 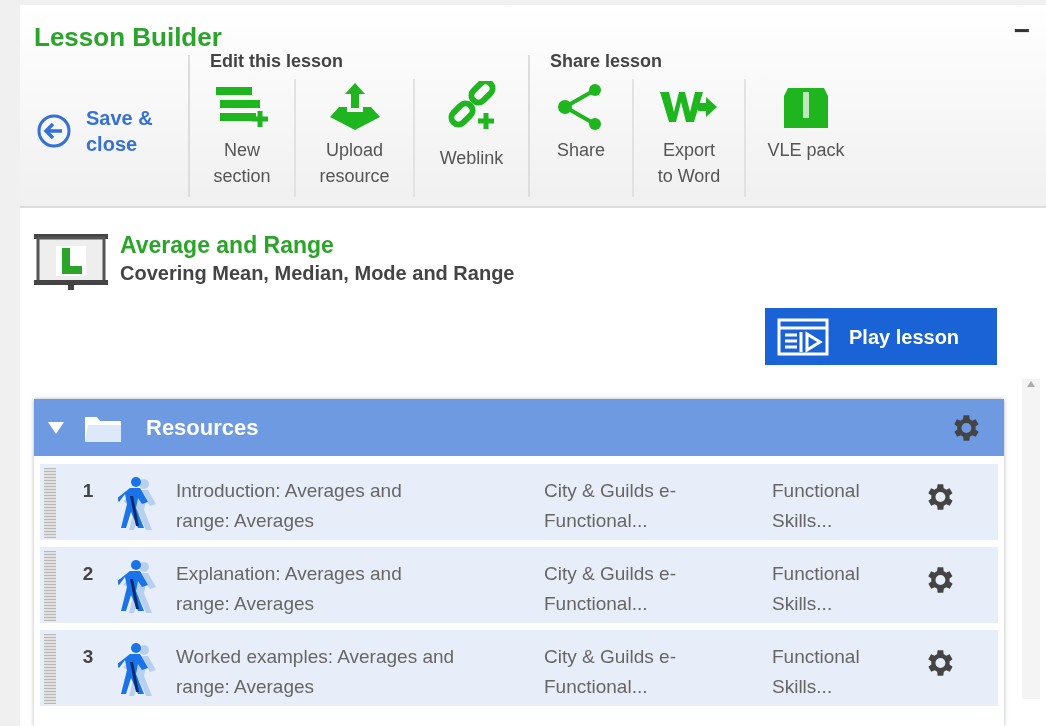 What do you see at coordinates (355, 138) in the screenshot?
I see `toolbar-button: Upload resource` at bounding box center [355, 138].